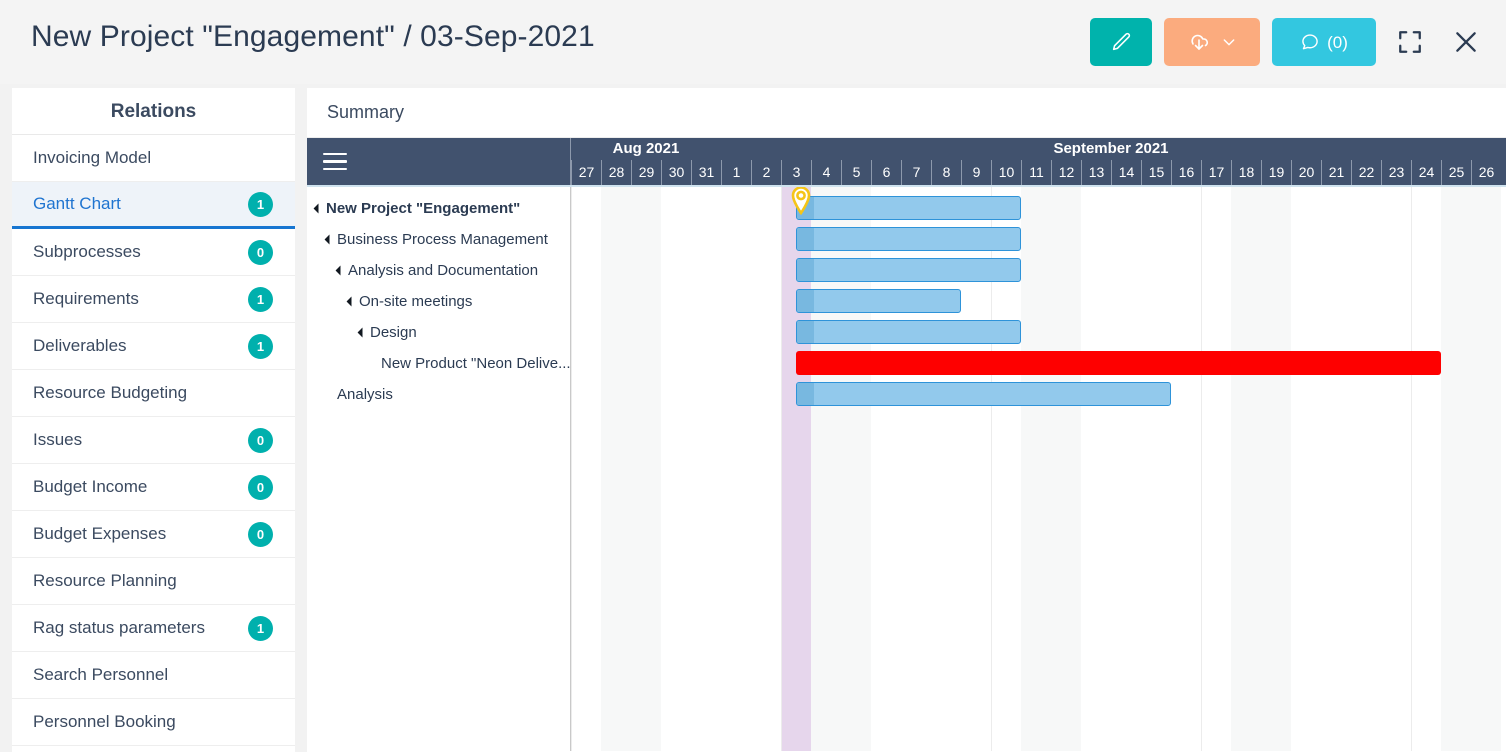 This screenshot has width=1506, height=752. Describe the element at coordinates (826, 172) in the screenshot. I see `timescale-day-tick: 4` at that location.